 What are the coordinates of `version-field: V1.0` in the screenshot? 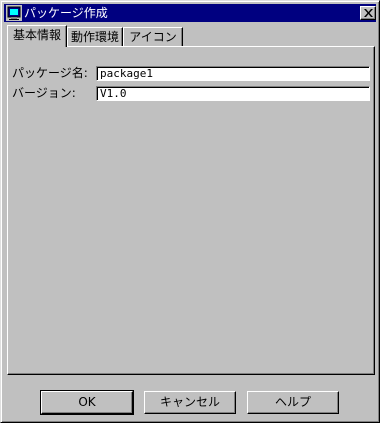 It's located at (233, 93).